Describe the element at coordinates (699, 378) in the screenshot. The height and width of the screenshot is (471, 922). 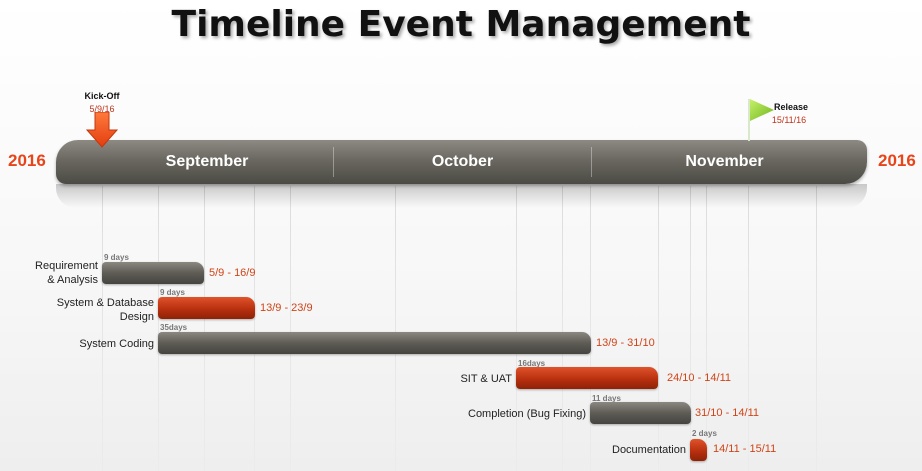
I see `task-date-range: 24/10 - 14/11` at that location.